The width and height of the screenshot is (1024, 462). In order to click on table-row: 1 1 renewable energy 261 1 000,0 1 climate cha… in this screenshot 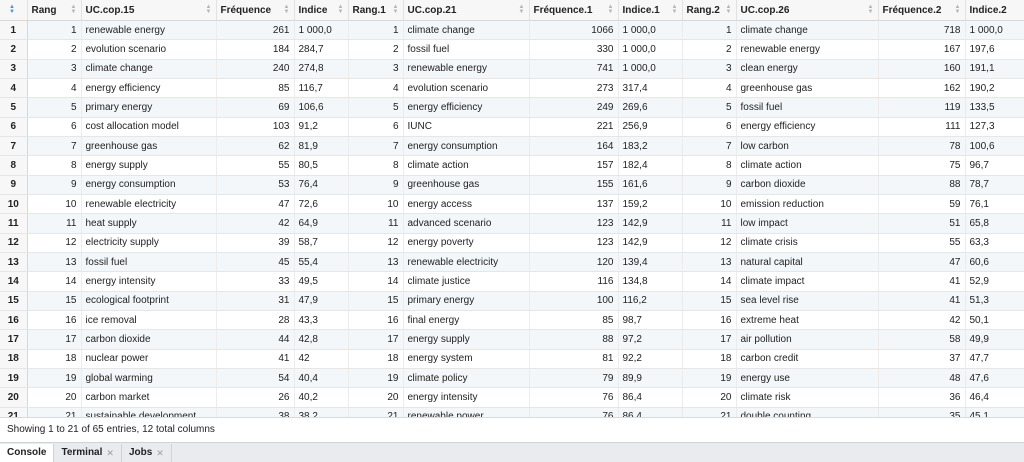, I will do `click(512, 30)`.